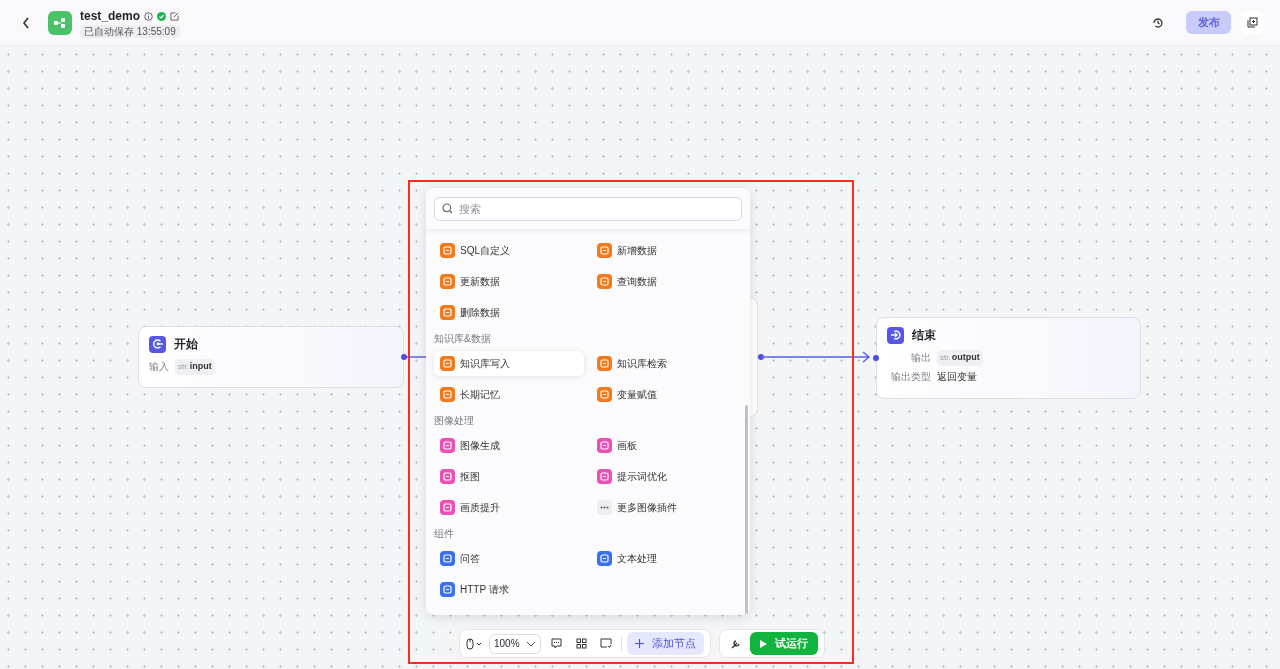 The width and height of the screenshot is (1280, 669). Describe the element at coordinates (895, 335) in the screenshot. I see `end-node-icon` at that location.